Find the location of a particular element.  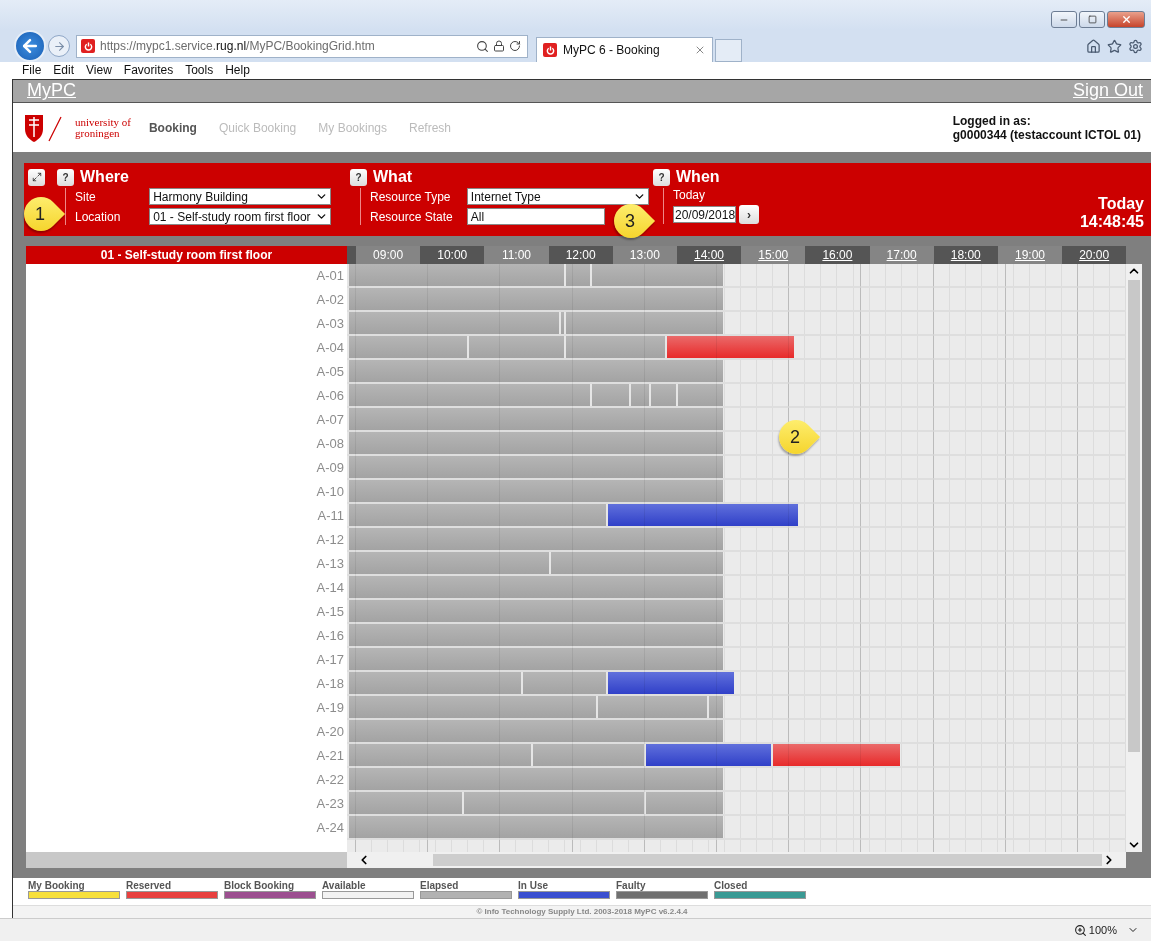

hour-header: 15:00 is located at coordinates (773, 255).